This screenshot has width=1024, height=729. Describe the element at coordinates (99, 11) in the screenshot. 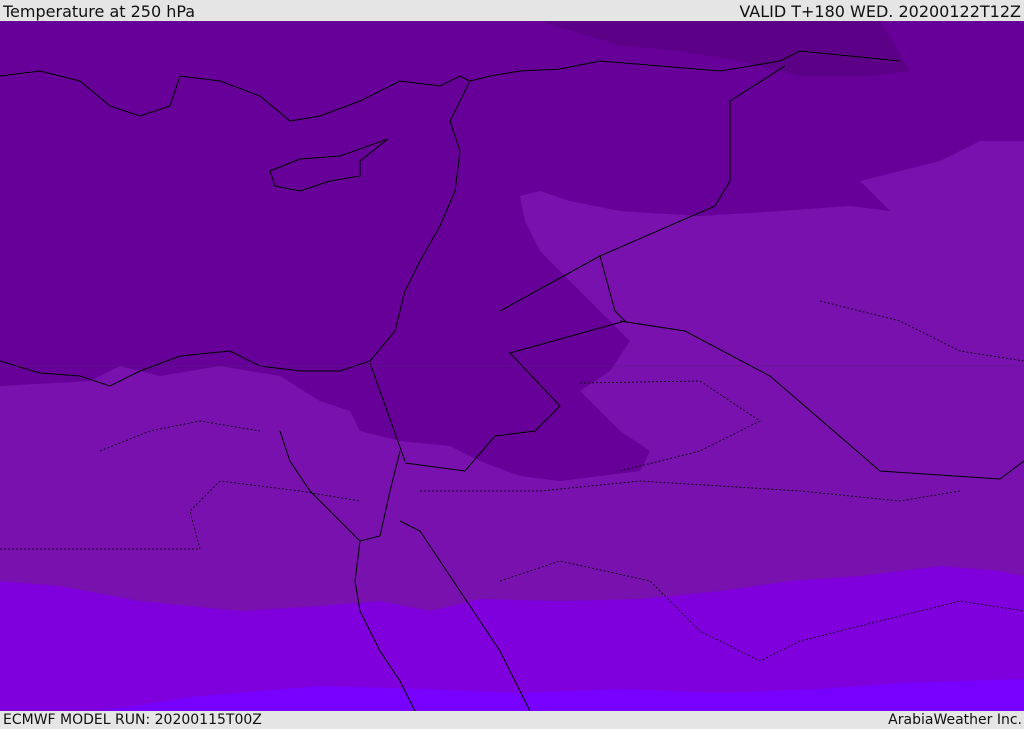

I see `map-title: Temperature at 250 hPa` at that location.